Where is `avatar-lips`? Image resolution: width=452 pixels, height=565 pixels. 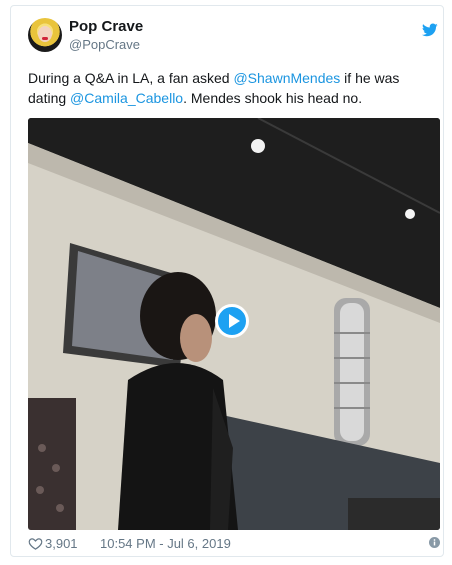
avatar-lips is located at coordinates (45, 38).